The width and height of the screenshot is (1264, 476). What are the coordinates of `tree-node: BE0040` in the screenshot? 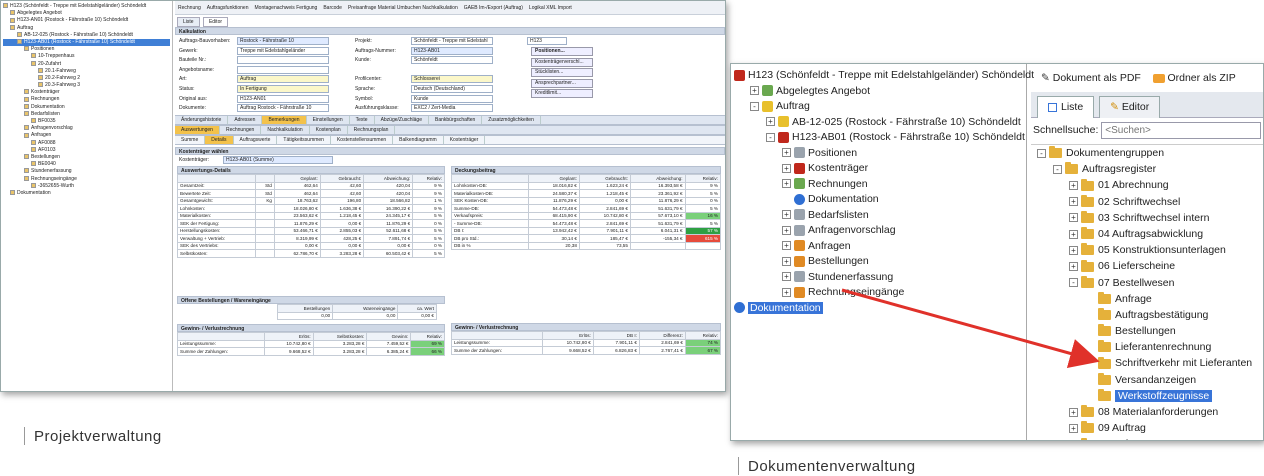 It's located at (86, 164).